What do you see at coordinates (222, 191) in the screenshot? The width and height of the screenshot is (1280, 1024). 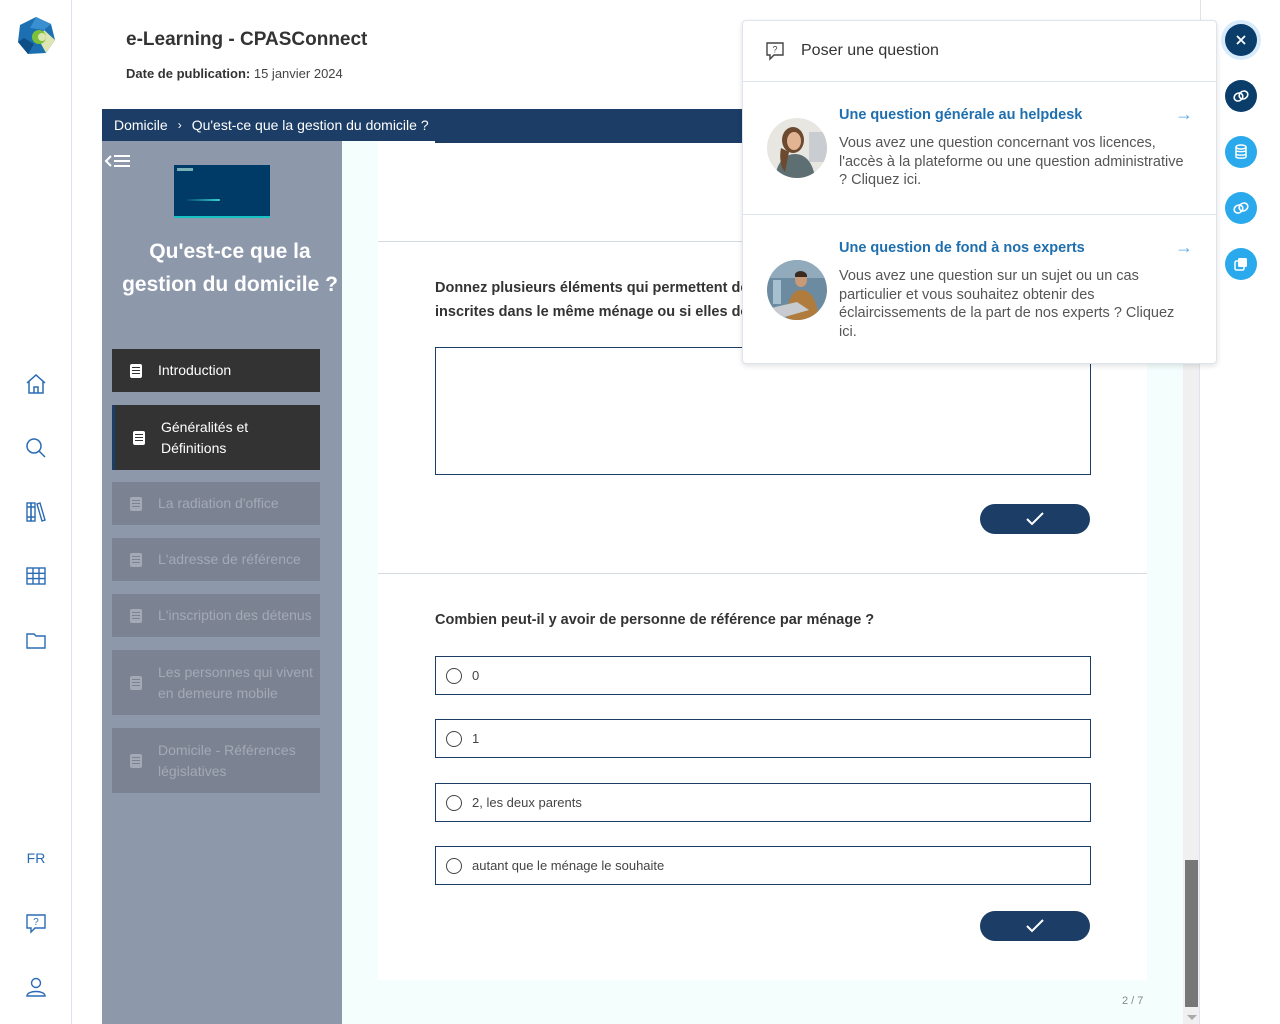 I see `course-thumbnail` at bounding box center [222, 191].